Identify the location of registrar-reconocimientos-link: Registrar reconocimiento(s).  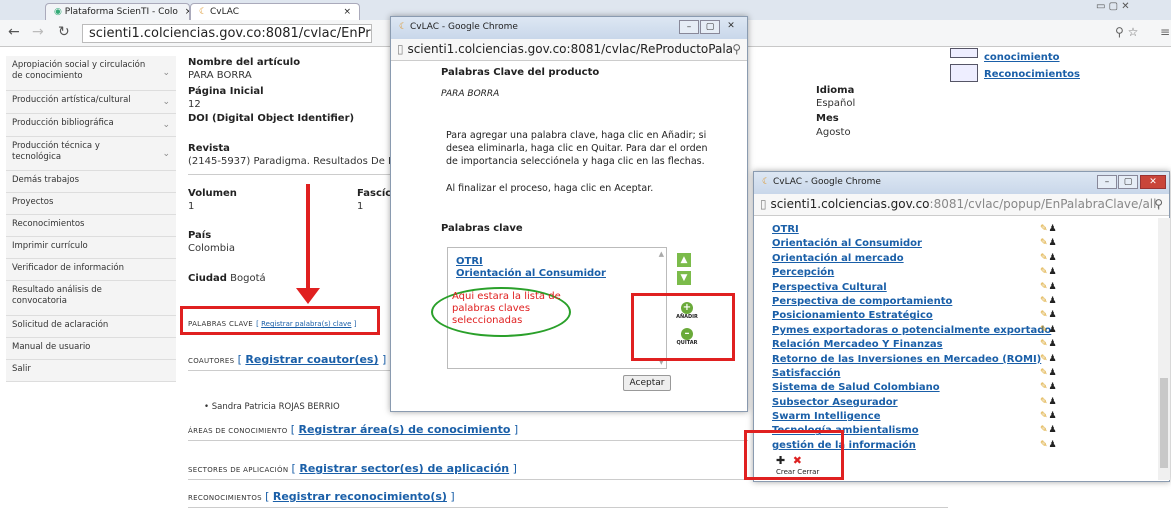
(360, 496).